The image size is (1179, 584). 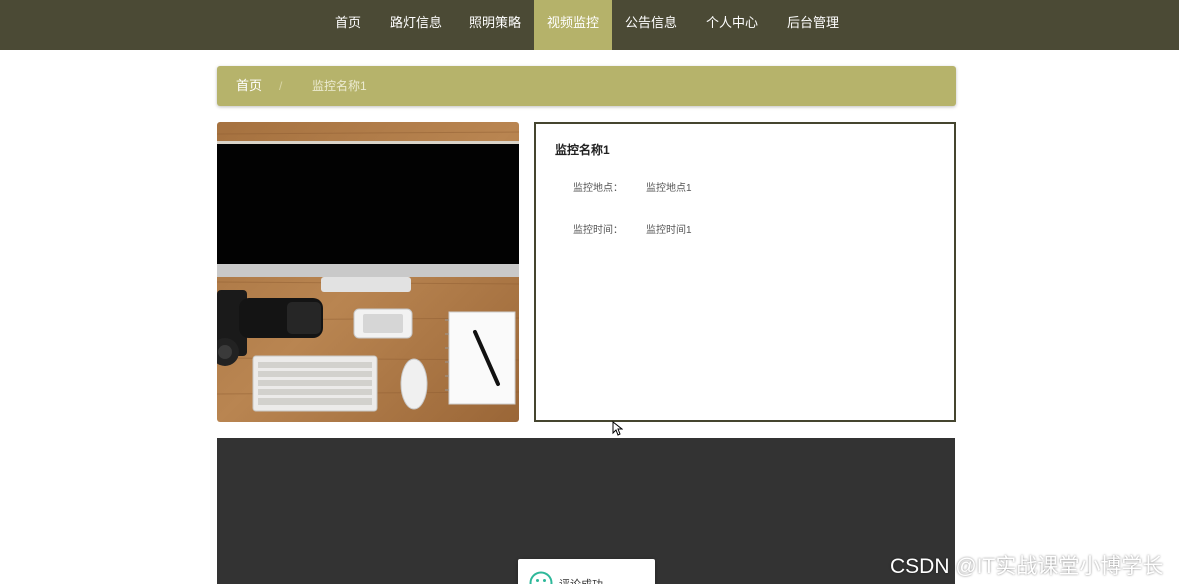 What do you see at coordinates (482, 358) in the screenshot?
I see `notebook` at bounding box center [482, 358].